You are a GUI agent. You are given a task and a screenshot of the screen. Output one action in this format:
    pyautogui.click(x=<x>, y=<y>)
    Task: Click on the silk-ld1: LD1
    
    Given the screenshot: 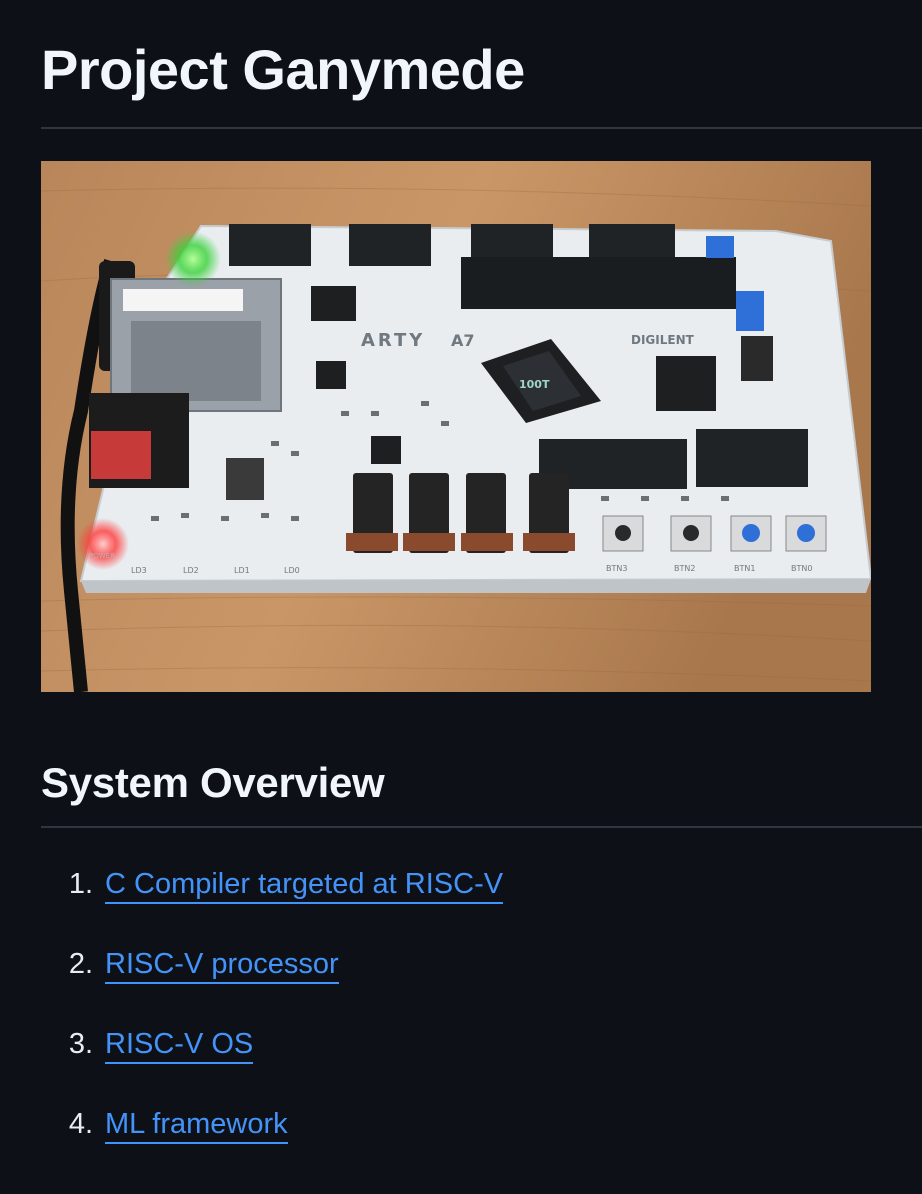 What is the action you would take?
    pyautogui.click(x=242, y=570)
    